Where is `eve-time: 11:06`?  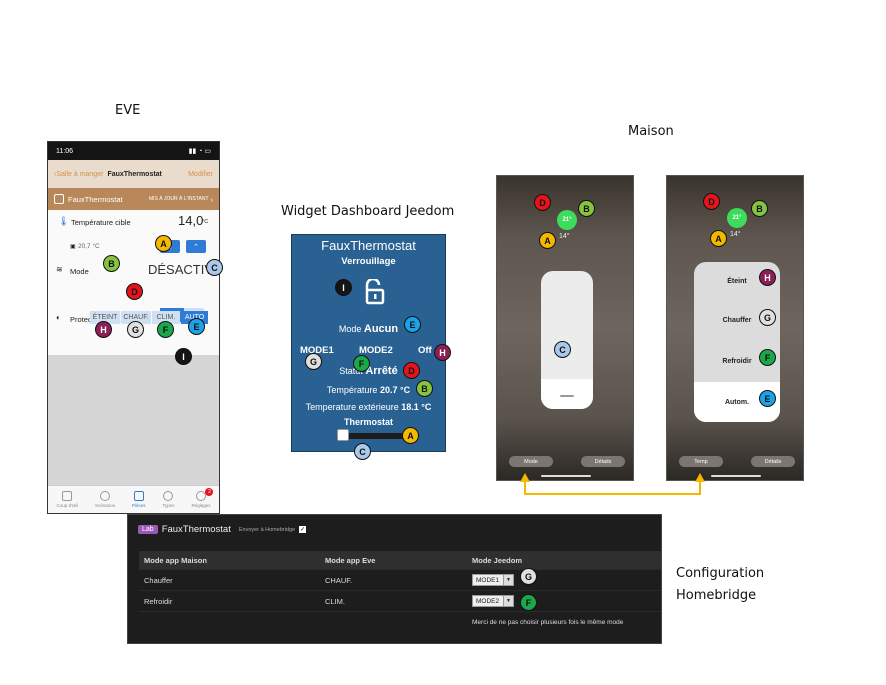
eve-time: 11:06 is located at coordinates (64, 151).